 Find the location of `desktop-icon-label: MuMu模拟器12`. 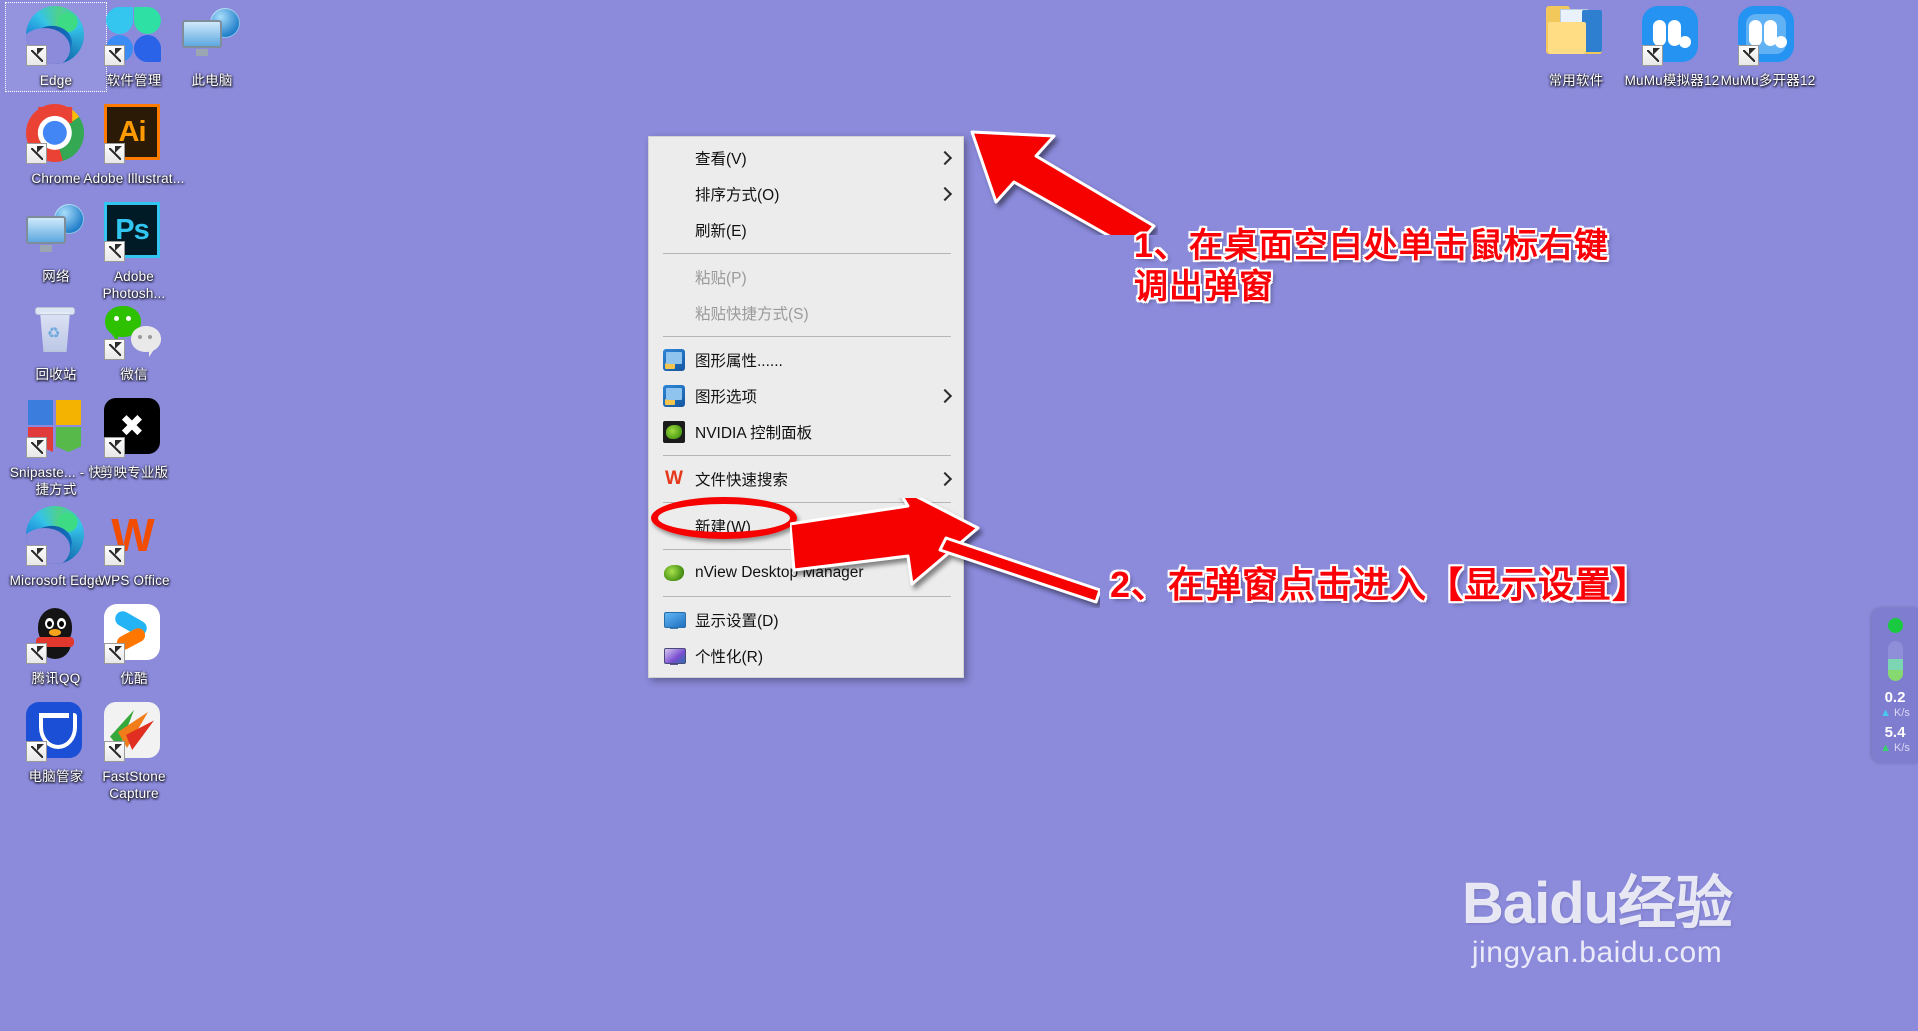

desktop-icon-label: MuMu模拟器12 is located at coordinates (1672, 80).